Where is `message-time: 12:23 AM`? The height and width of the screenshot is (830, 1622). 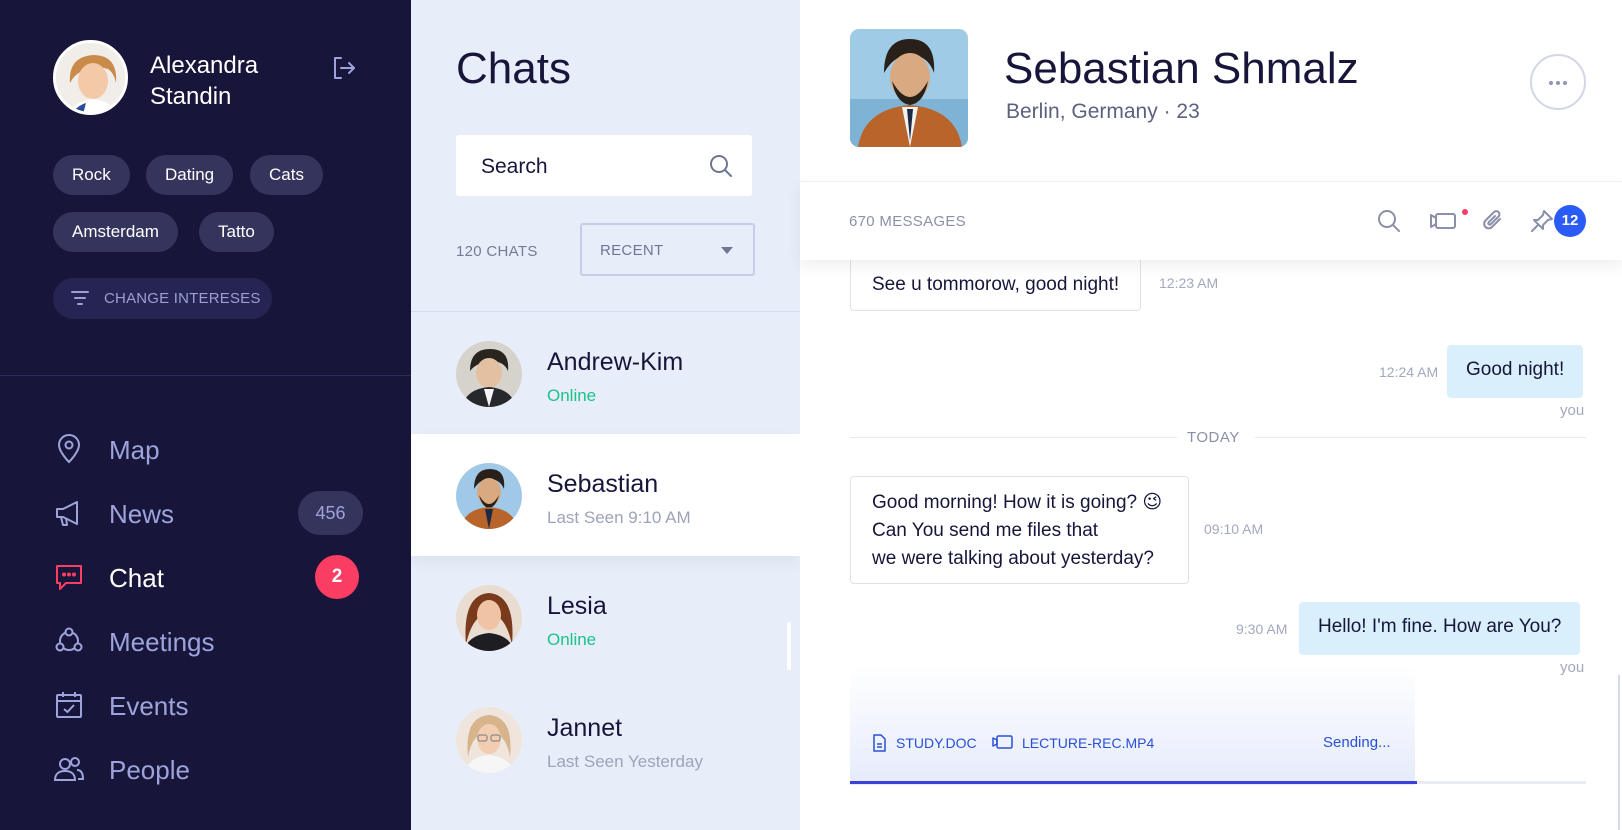 message-time: 12:23 AM is located at coordinates (1189, 283).